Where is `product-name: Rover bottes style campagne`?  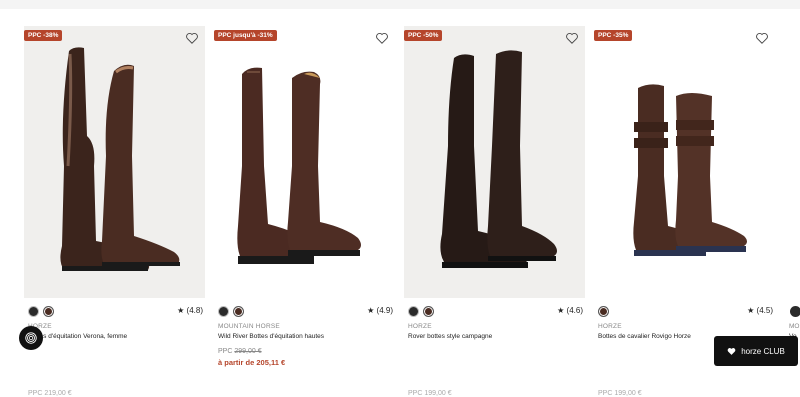 product-name: Rover bottes style campagne is located at coordinates (450, 336).